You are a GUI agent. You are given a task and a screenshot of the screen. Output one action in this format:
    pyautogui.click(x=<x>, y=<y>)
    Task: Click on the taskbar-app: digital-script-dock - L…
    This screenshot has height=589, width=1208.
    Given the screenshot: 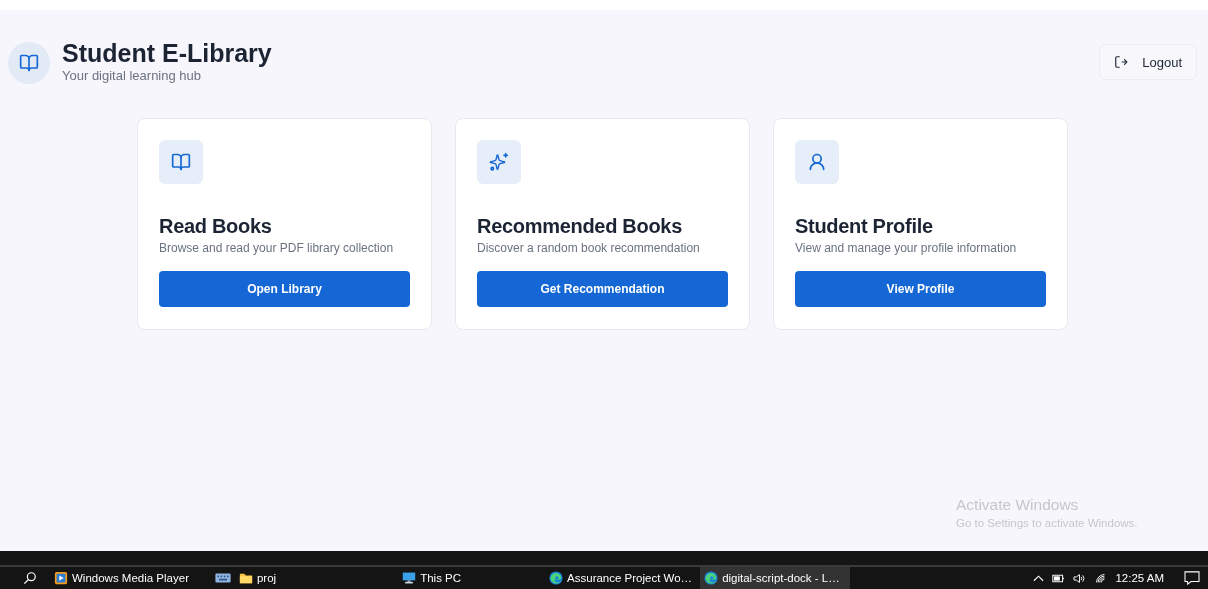 What is the action you would take?
    pyautogui.click(x=775, y=578)
    